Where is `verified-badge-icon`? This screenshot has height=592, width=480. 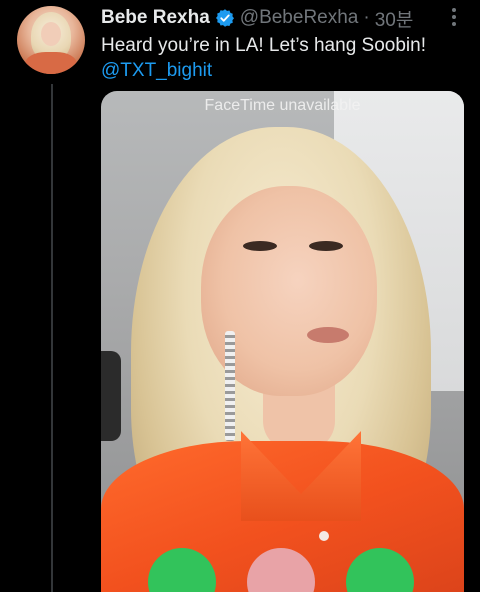 verified-badge-icon is located at coordinates (224, 18).